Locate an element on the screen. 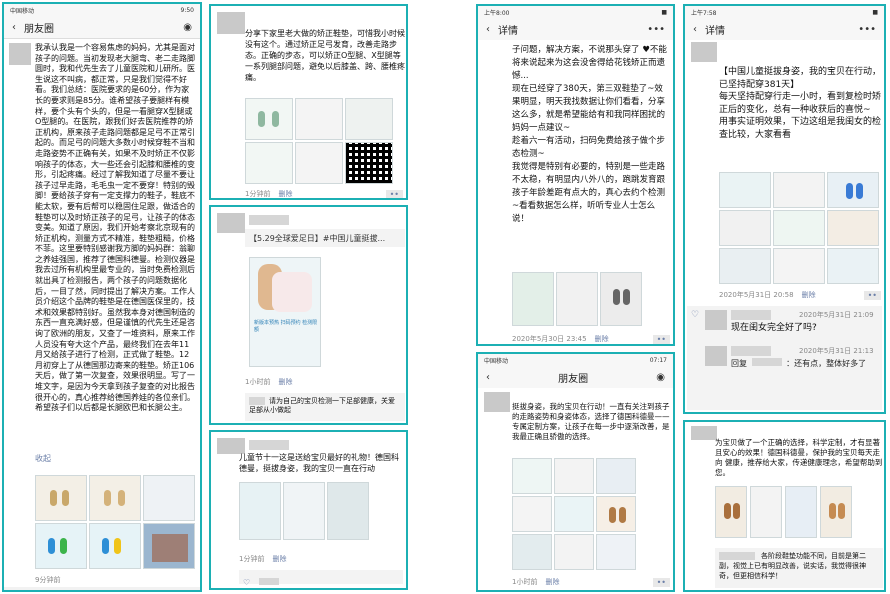 The width and height of the screenshot is (890, 594). moments-header: ‹ 朋友圈 ◉ is located at coordinates (575, 377).